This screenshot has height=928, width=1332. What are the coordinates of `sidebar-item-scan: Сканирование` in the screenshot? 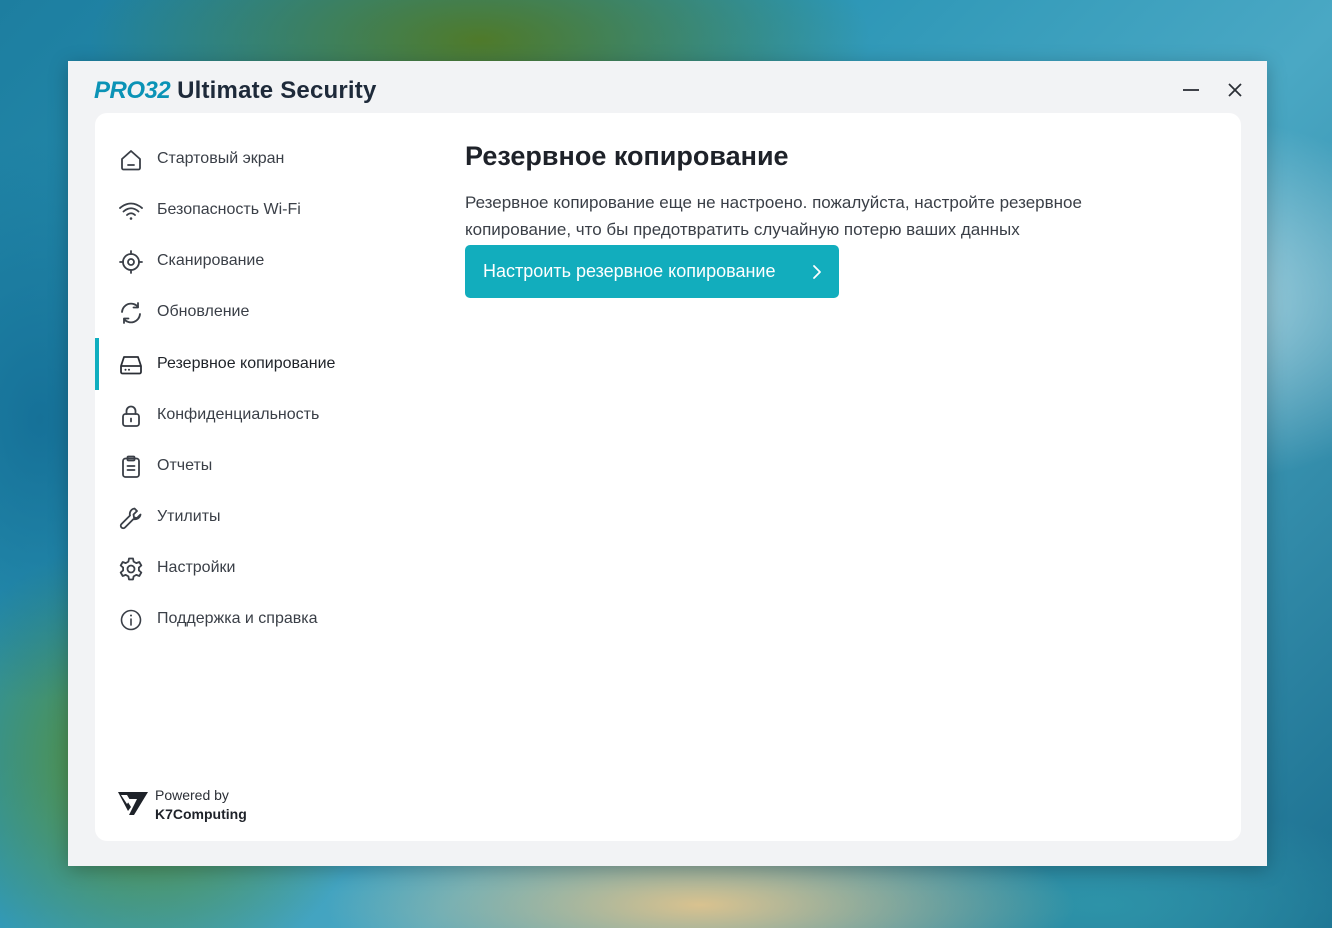 It's located at (260, 261).